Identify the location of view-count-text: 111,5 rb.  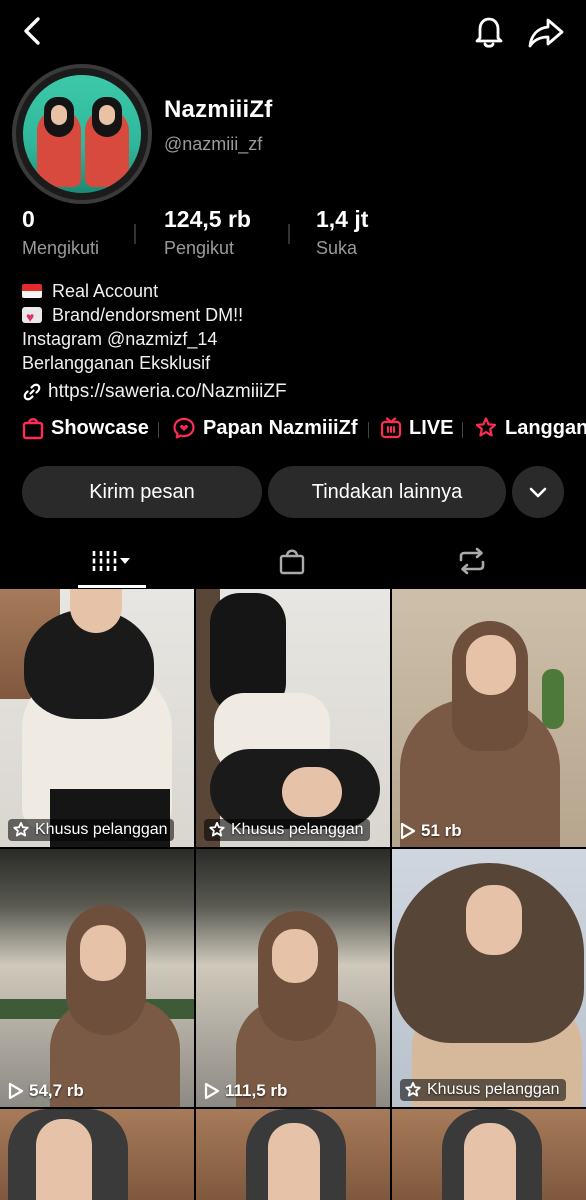
(256, 1090).